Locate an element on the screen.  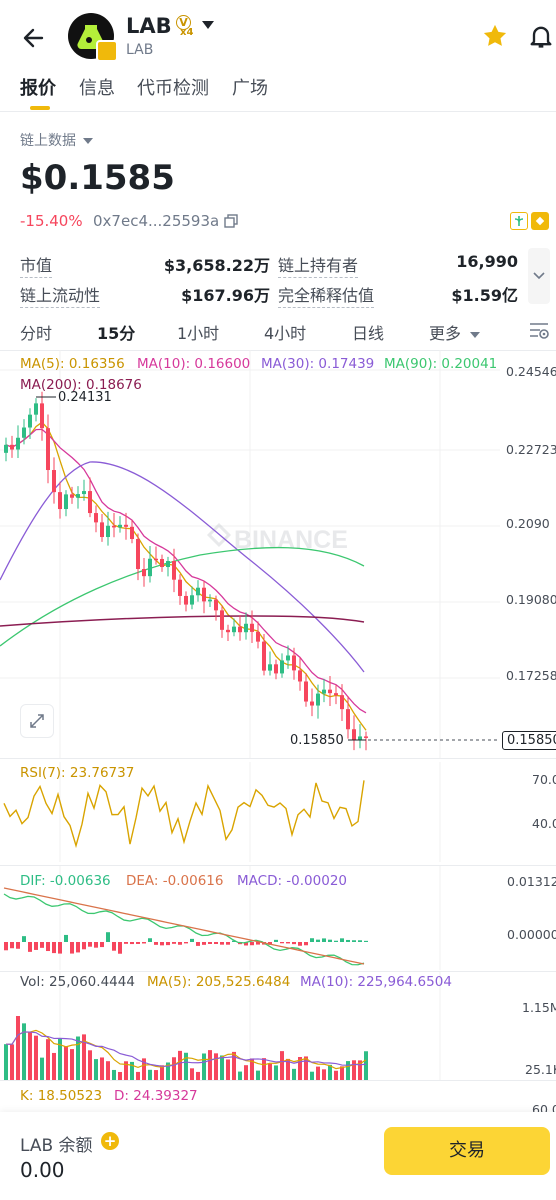
back-button is located at coordinates (34, 38).